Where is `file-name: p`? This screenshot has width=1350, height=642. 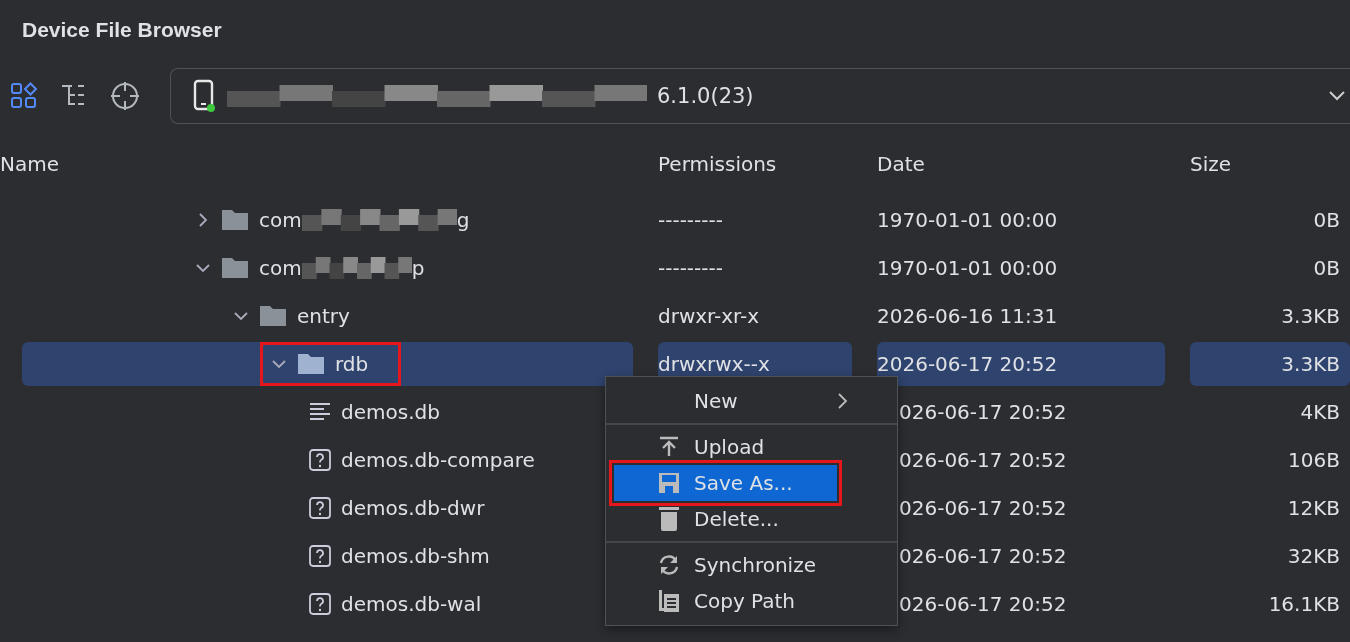
file-name: p is located at coordinates (418, 268).